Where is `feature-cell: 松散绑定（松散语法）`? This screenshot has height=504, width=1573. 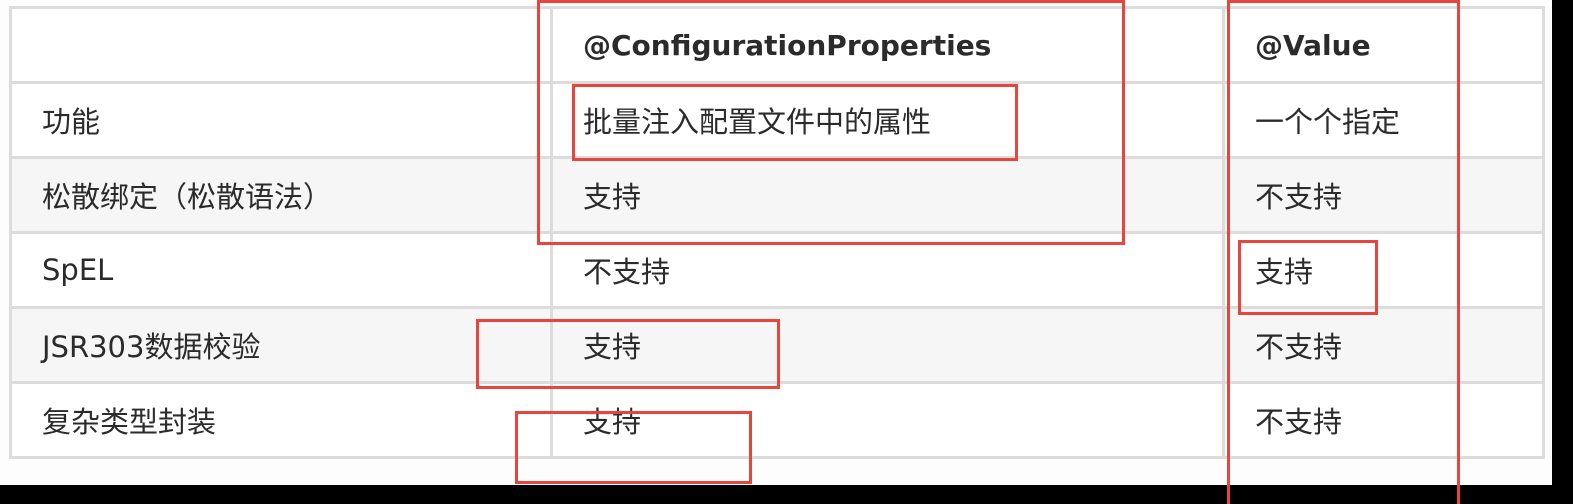 feature-cell: 松散绑定（松散语法） is located at coordinates (281, 195).